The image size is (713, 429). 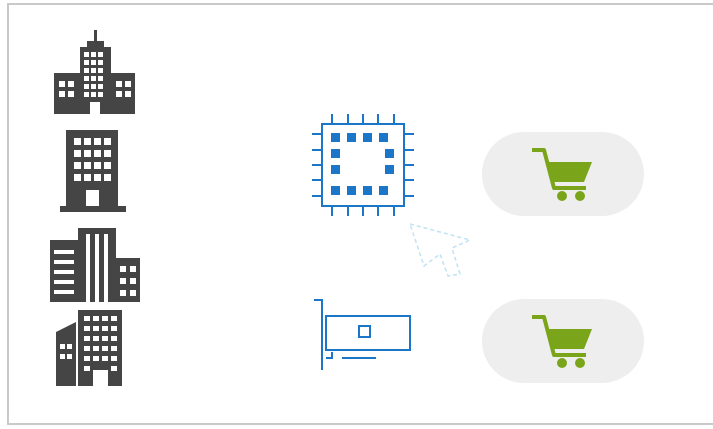 I want to click on cpu-chip-icon, so click(x=363, y=165).